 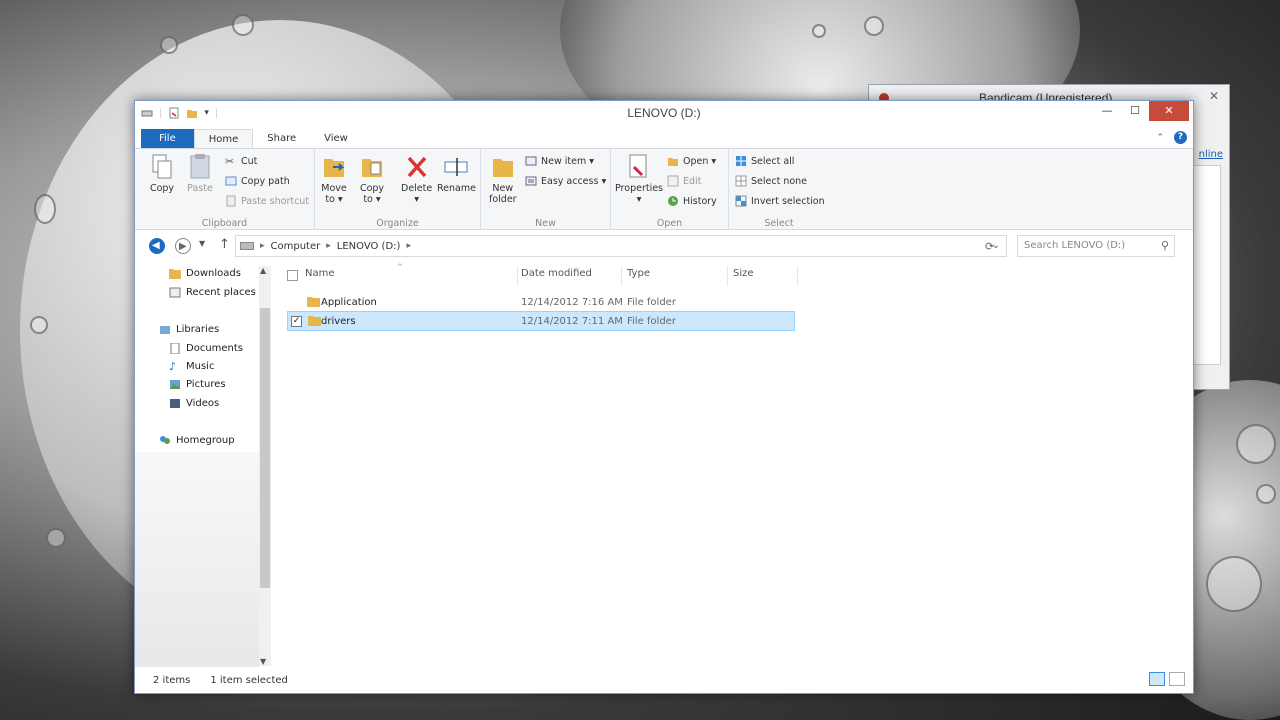 What do you see at coordinates (241, 161) in the screenshot?
I see `cut-button: ✂ Cut` at bounding box center [241, 161].